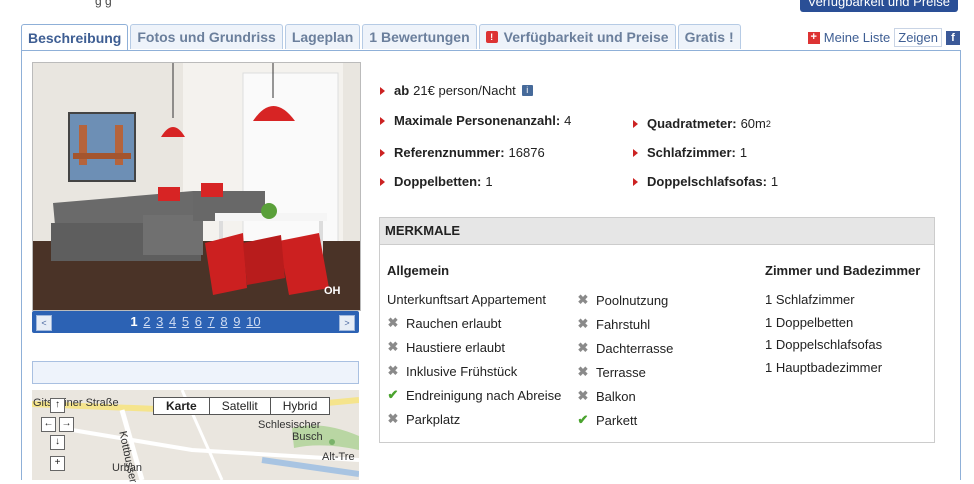 The image size is (974, 484). What do you see at coordinates (332, 291) in the screenshot?
I see `photo-watermark: OH` at bounding box center [332, 291].